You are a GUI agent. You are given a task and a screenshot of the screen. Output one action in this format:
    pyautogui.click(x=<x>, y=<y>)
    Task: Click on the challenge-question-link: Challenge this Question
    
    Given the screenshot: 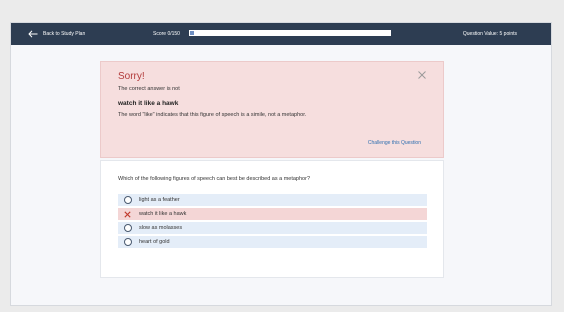 What is the action you would take?
    pyautogui.click(x=394, y=143)
    